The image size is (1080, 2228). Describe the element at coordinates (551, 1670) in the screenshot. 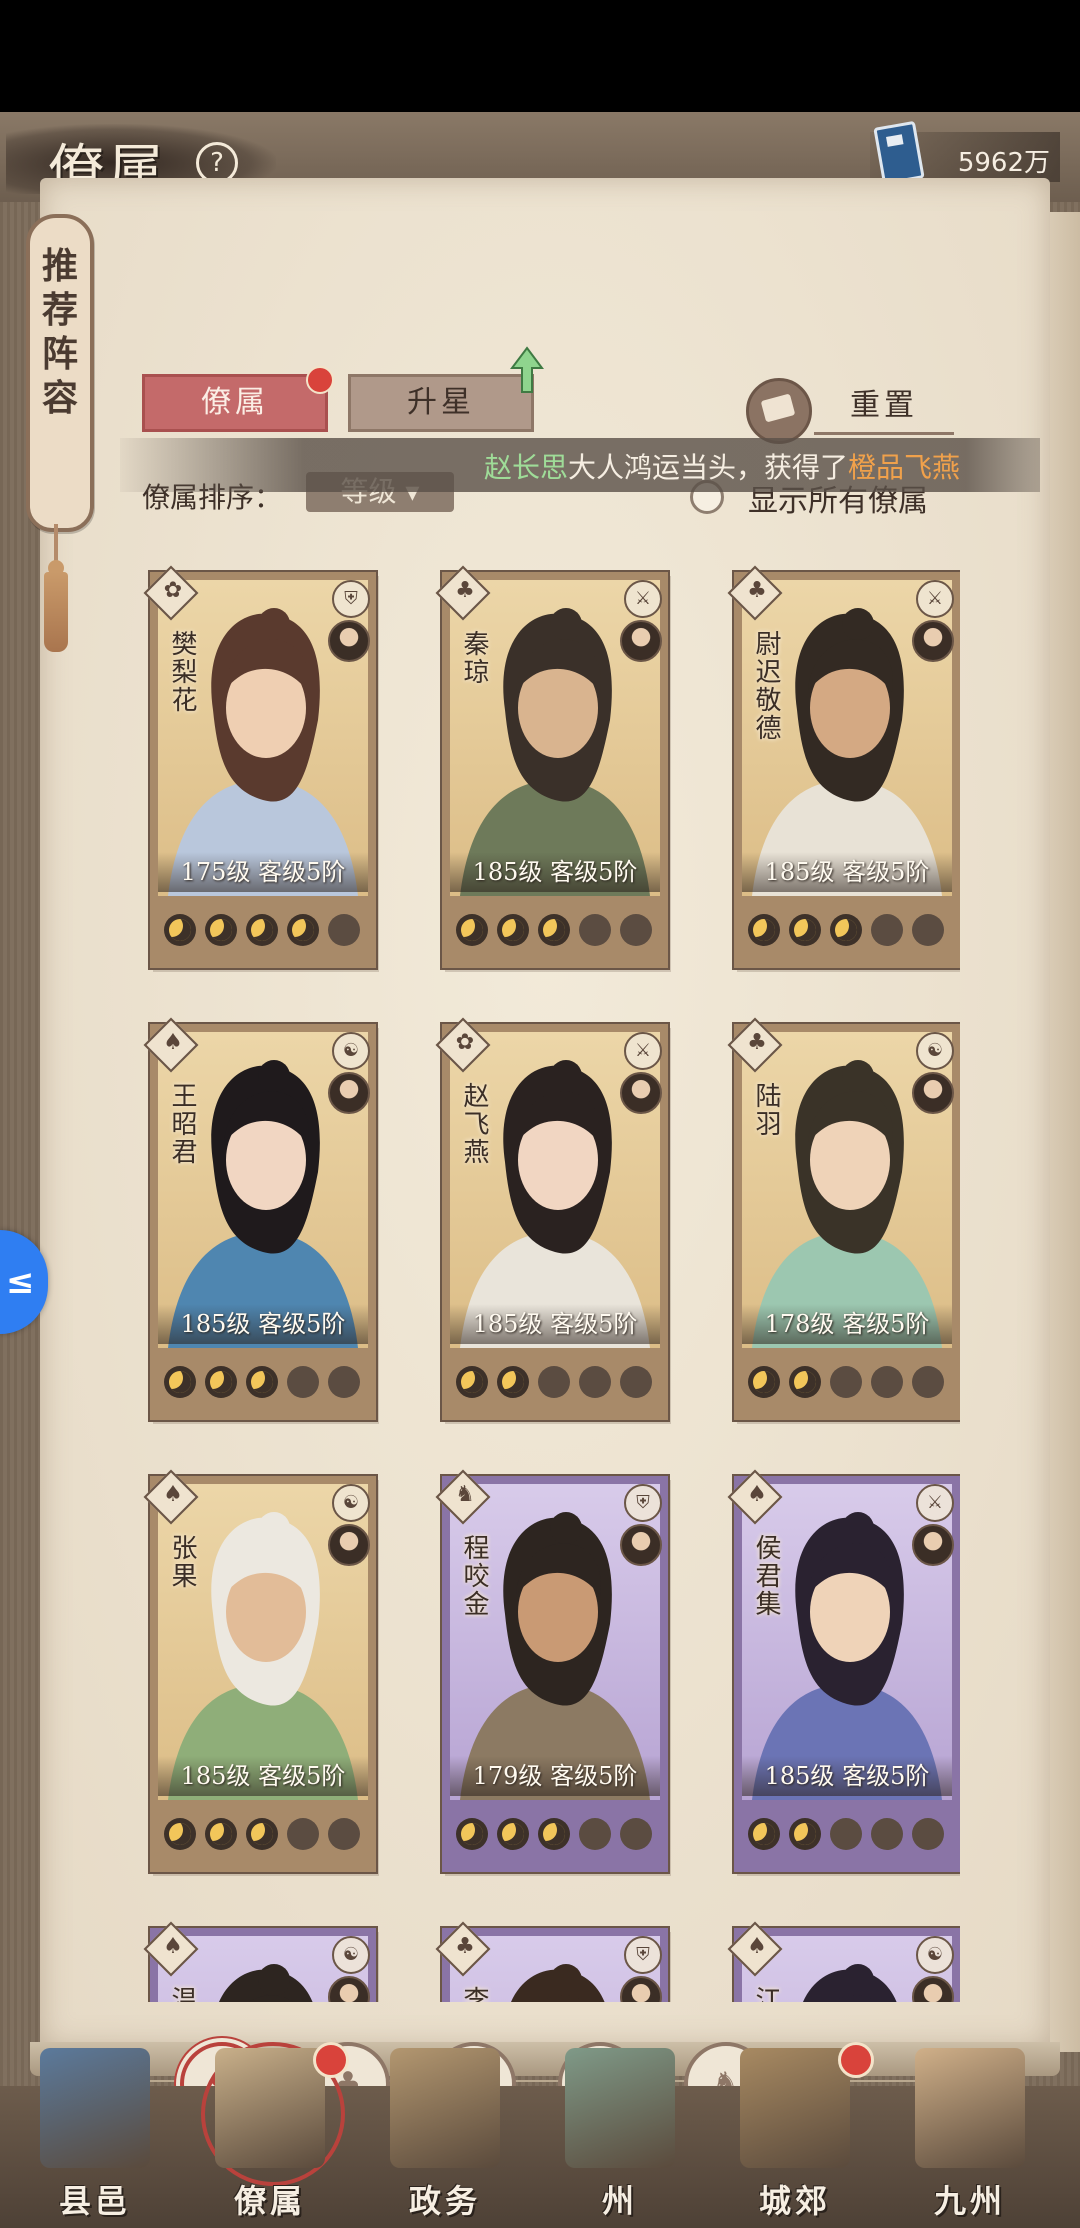

I see `subordinate-card: 程咬金 ♞ ⛨ 179级 客级5阶` at that location.